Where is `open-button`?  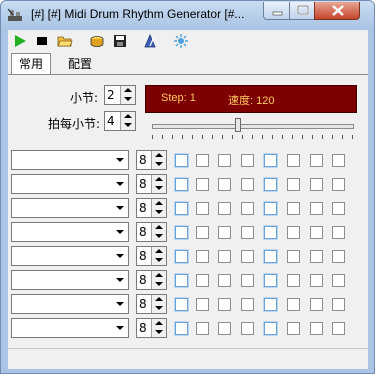 open-button is located at coordinates (65, 41).